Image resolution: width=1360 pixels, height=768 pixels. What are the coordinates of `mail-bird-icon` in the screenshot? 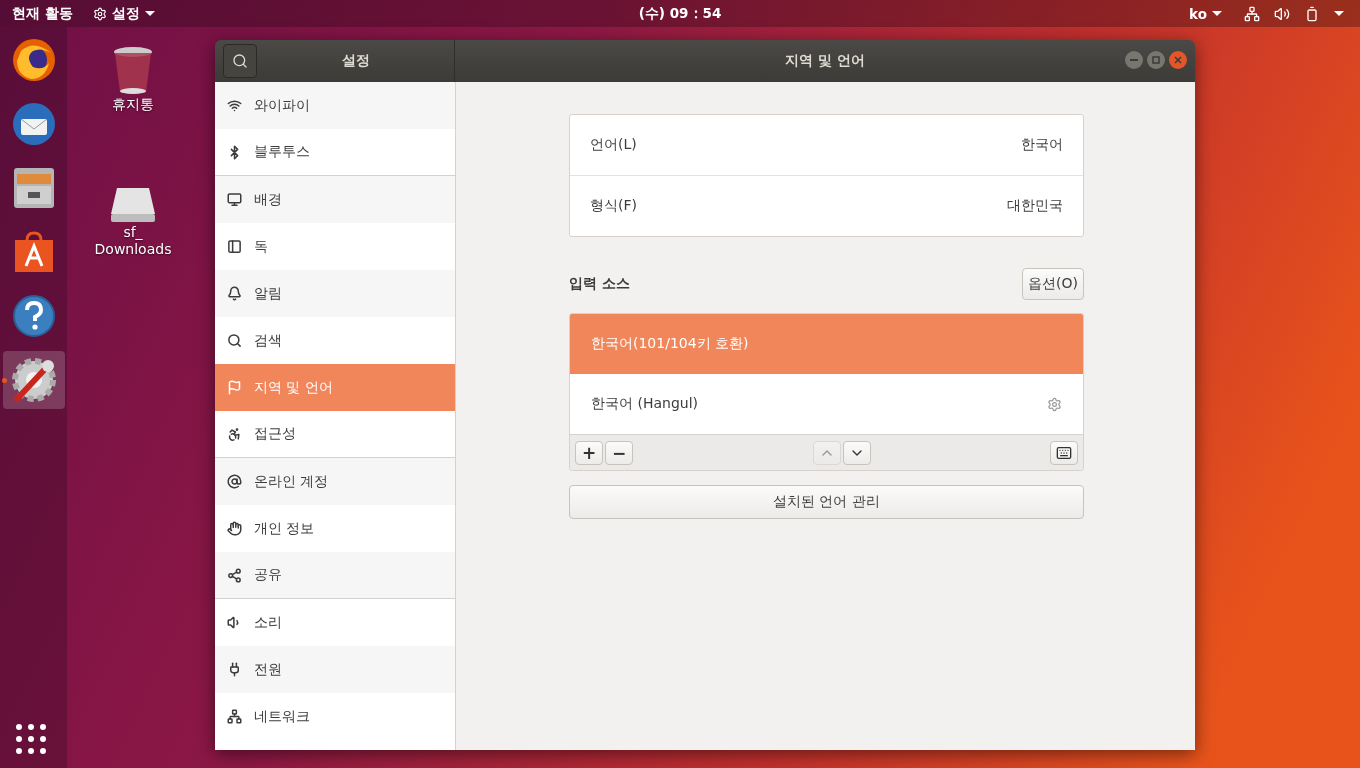 It's located at (33, 124).